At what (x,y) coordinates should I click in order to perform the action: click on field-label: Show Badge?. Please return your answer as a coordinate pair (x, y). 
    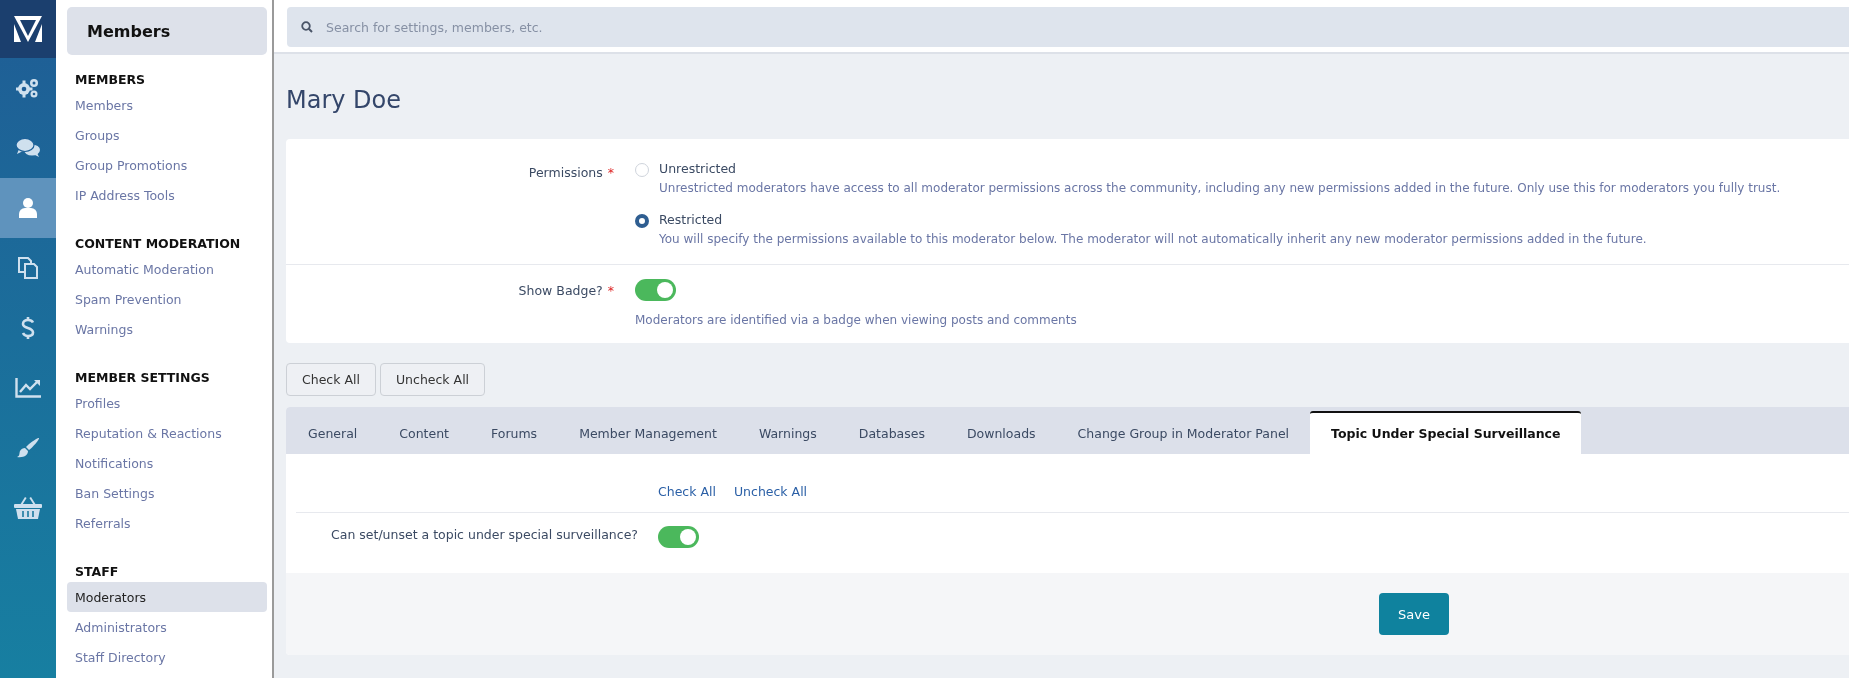
    Looking at the image, I should click on (560, 290).